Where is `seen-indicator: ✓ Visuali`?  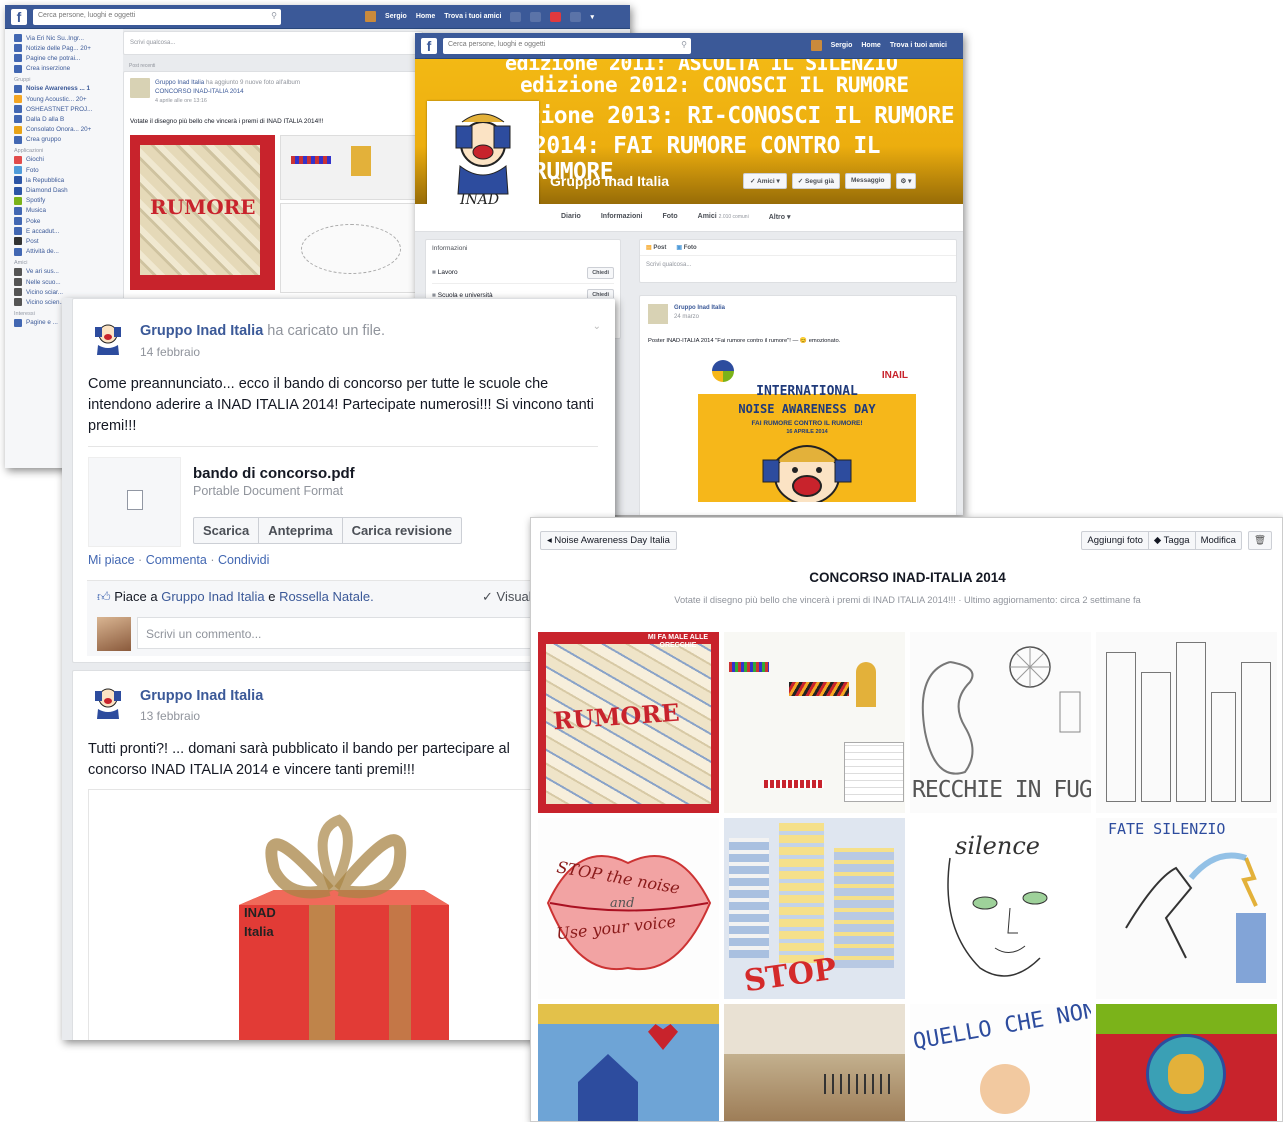 seen-indicator: ✓ Visuali is located at coordinates (508, 597).